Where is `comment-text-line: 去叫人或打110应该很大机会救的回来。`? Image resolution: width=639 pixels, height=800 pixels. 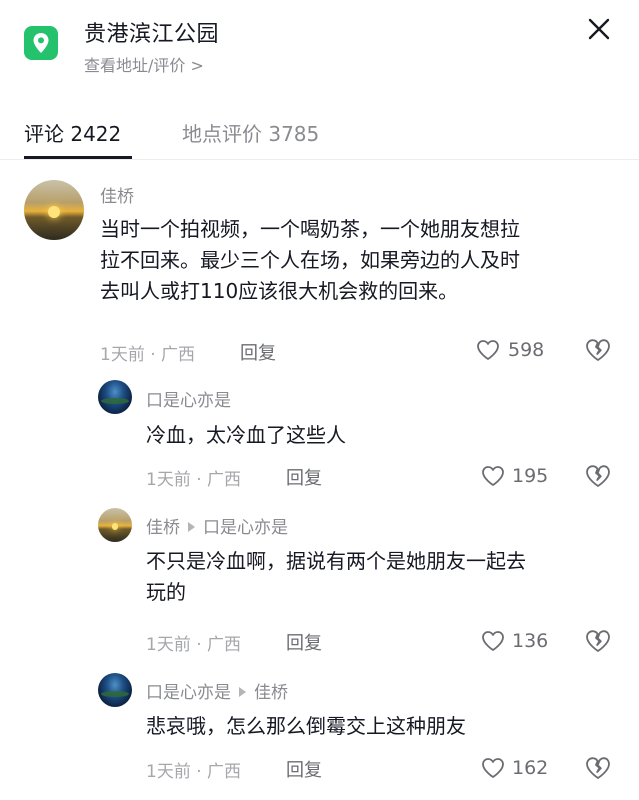
comment-text-line: 去叫人或打110应该很大机会救的回来。 is located at coordinates (279, 291).